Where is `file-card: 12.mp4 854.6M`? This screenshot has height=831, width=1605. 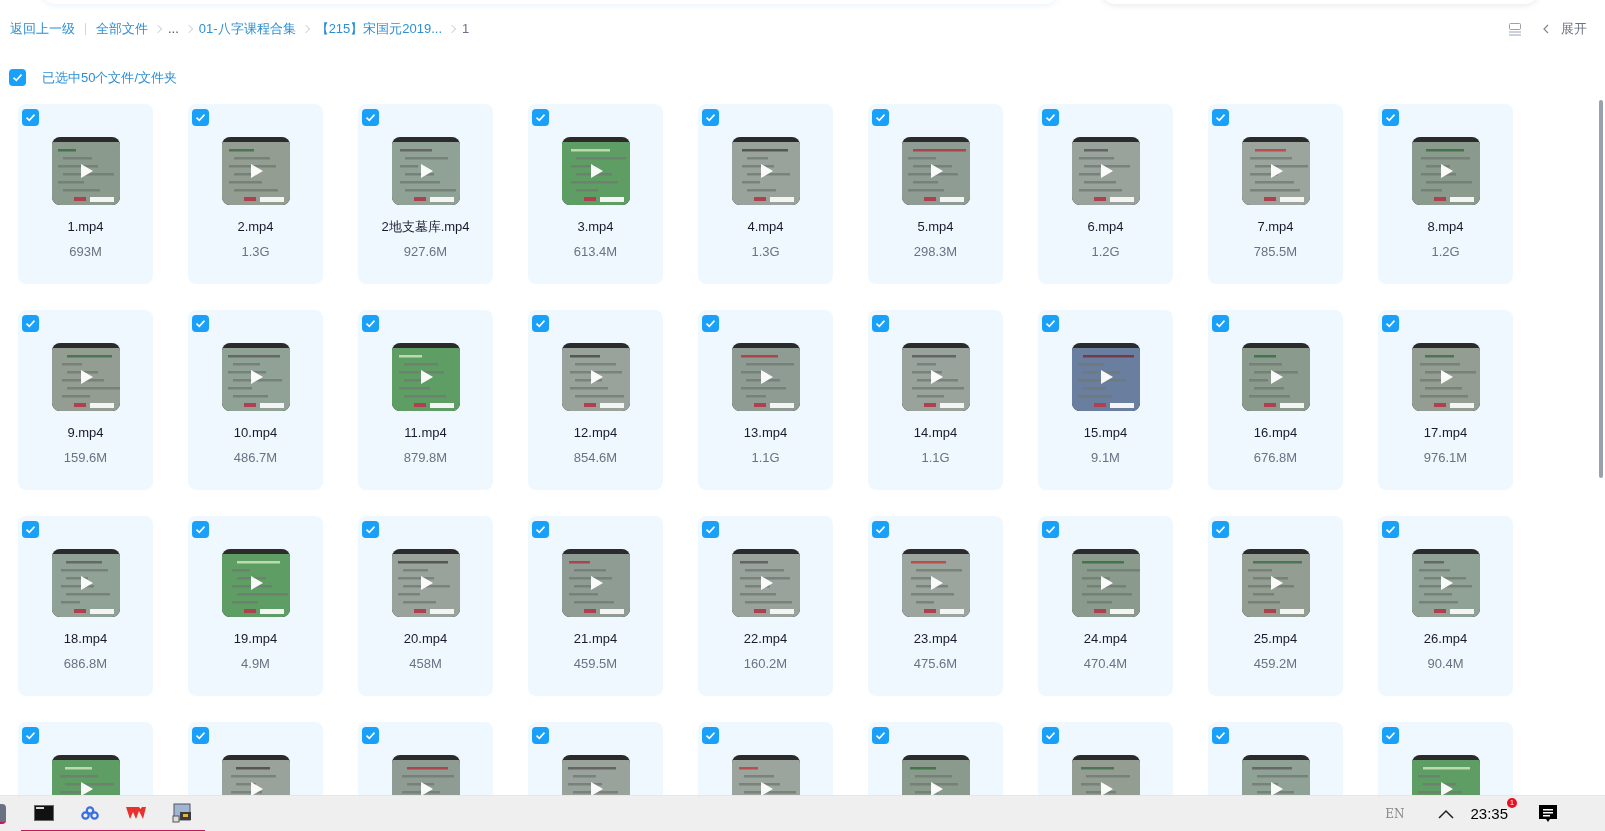 file-card: 12.mp4 854.6M is located at coordinates (595, 400).